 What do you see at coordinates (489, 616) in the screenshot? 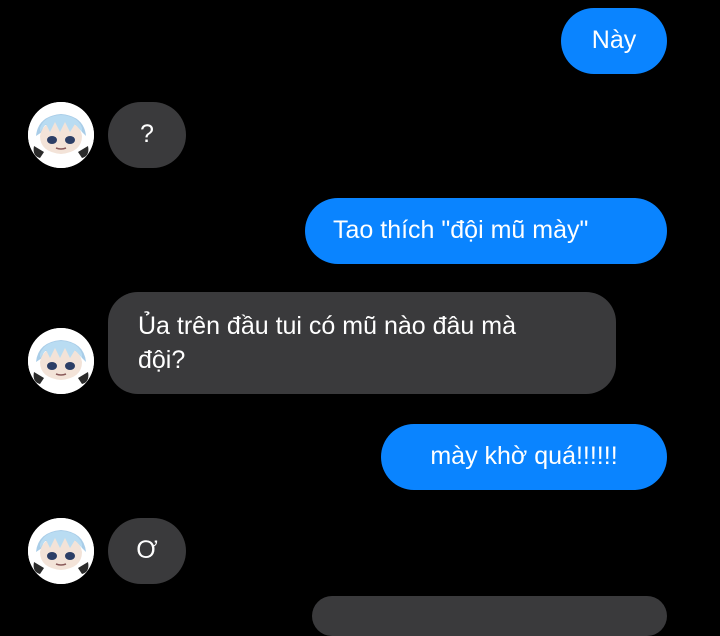
I see `partial-message-bubble` at bounding box center [489, 616].